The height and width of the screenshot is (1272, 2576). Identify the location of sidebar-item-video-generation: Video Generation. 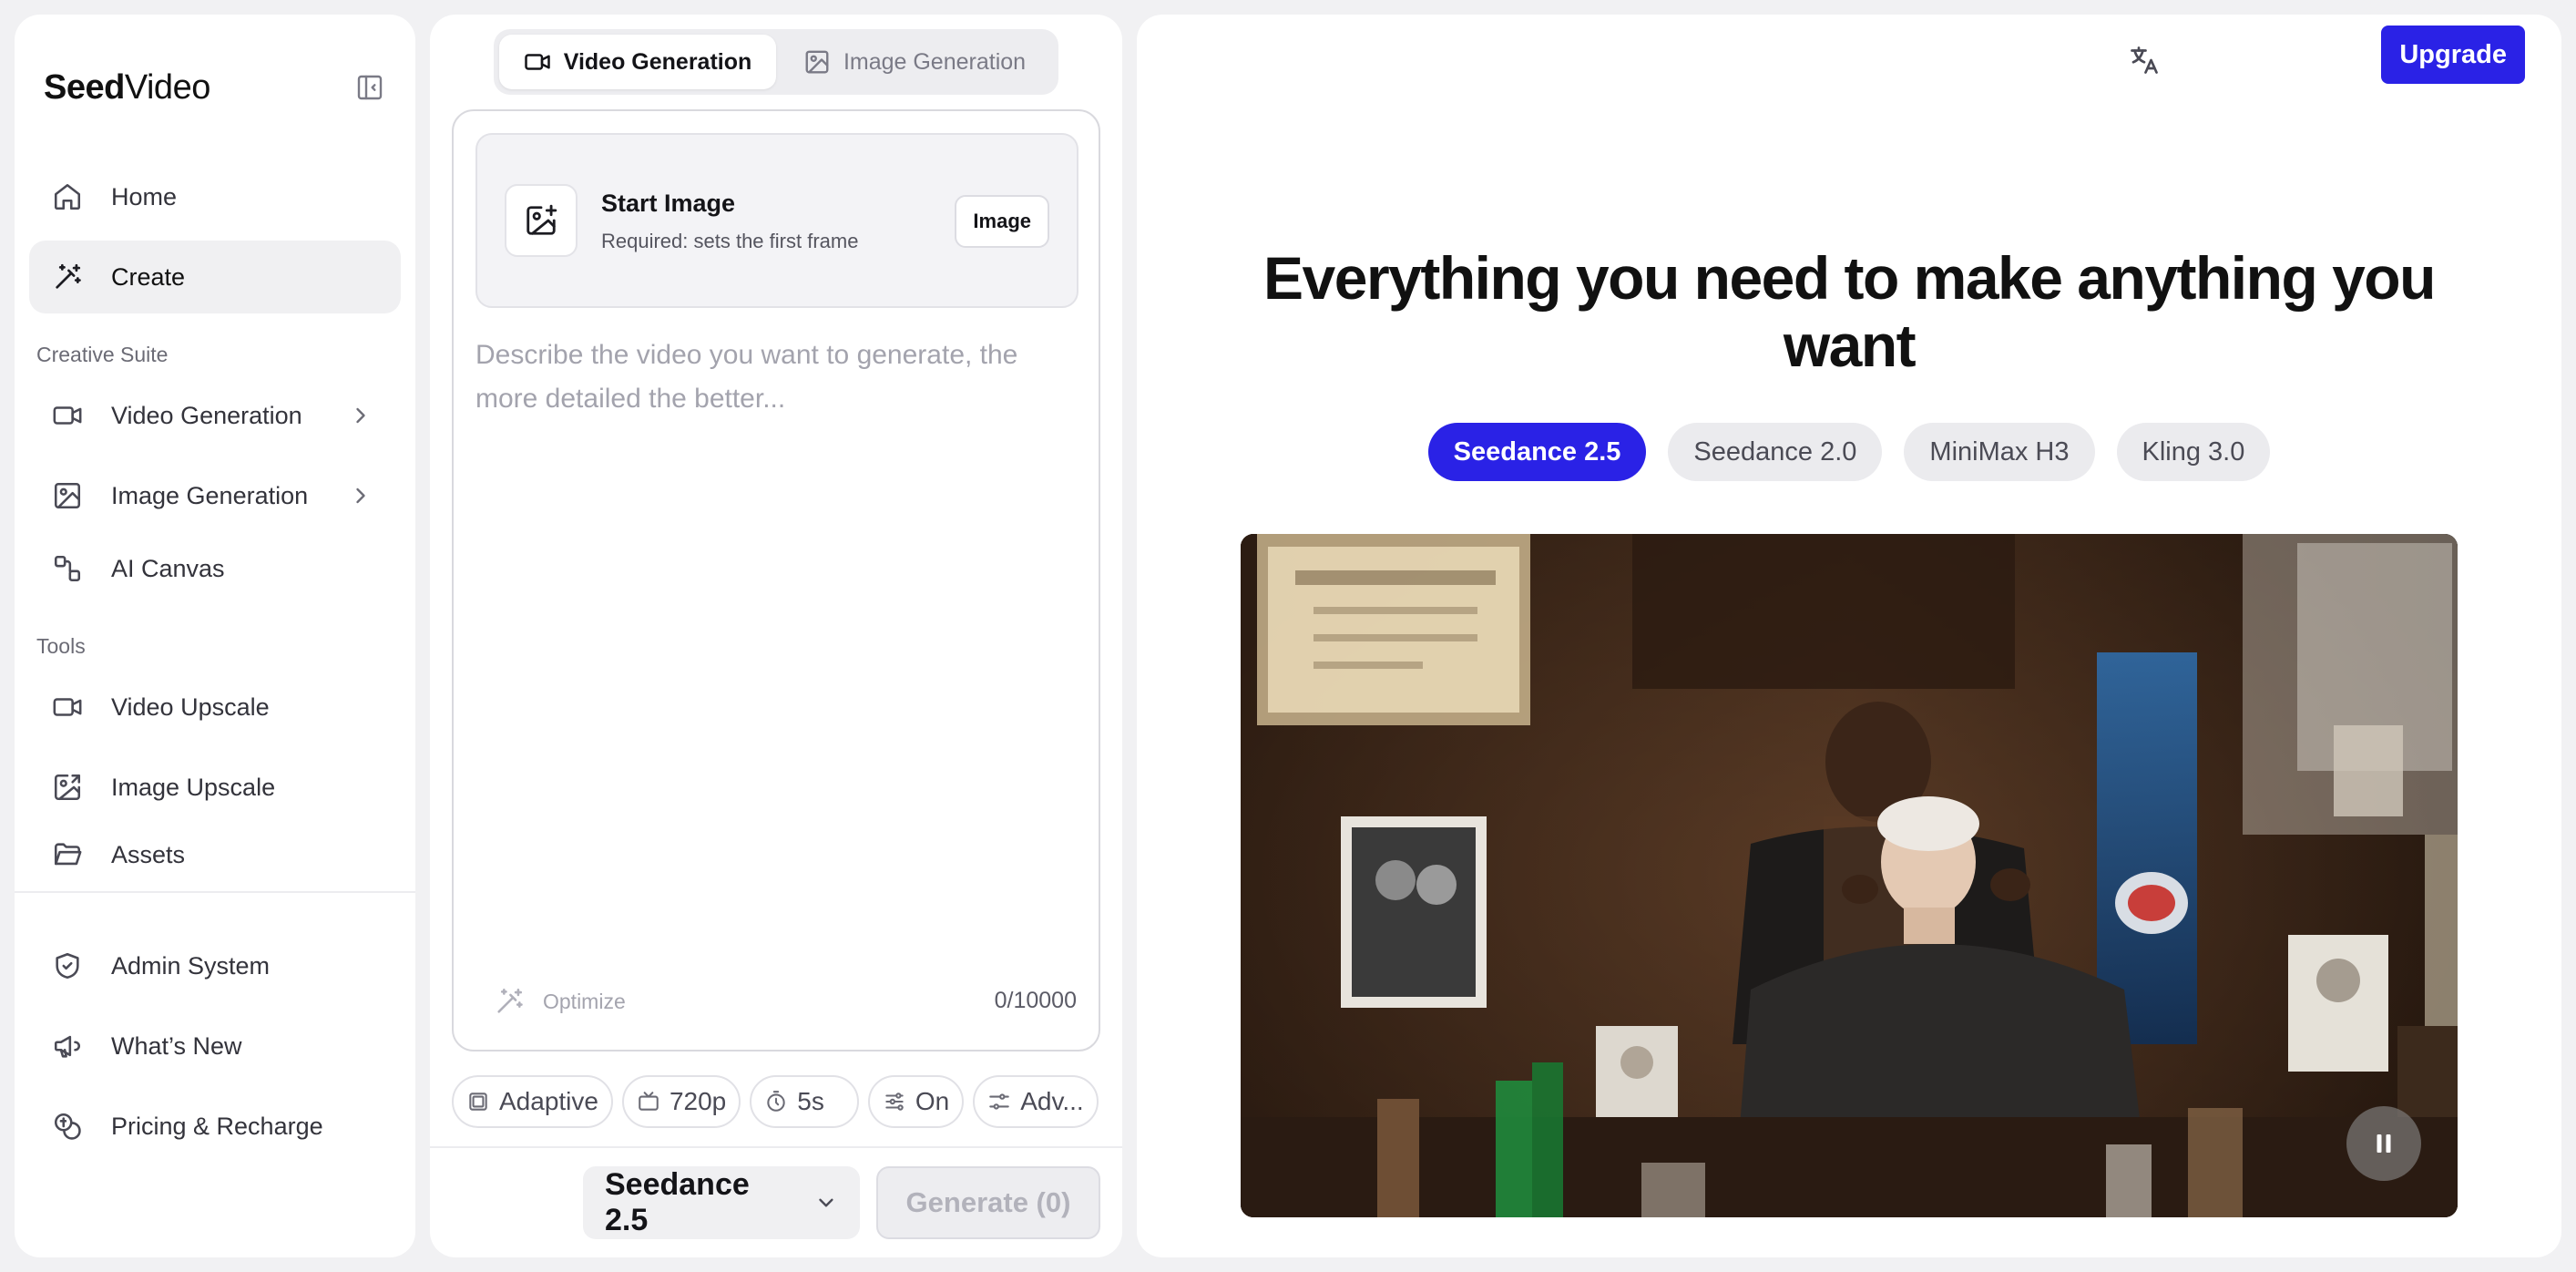
(215, 415).